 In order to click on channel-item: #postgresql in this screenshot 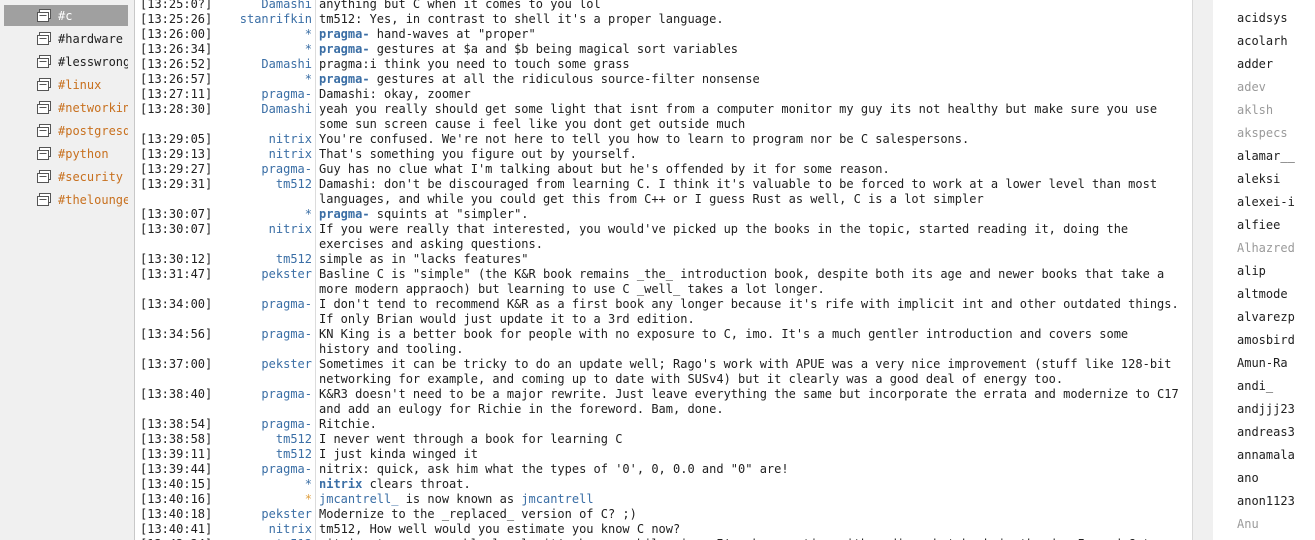, I will do `click(66, 130)`.